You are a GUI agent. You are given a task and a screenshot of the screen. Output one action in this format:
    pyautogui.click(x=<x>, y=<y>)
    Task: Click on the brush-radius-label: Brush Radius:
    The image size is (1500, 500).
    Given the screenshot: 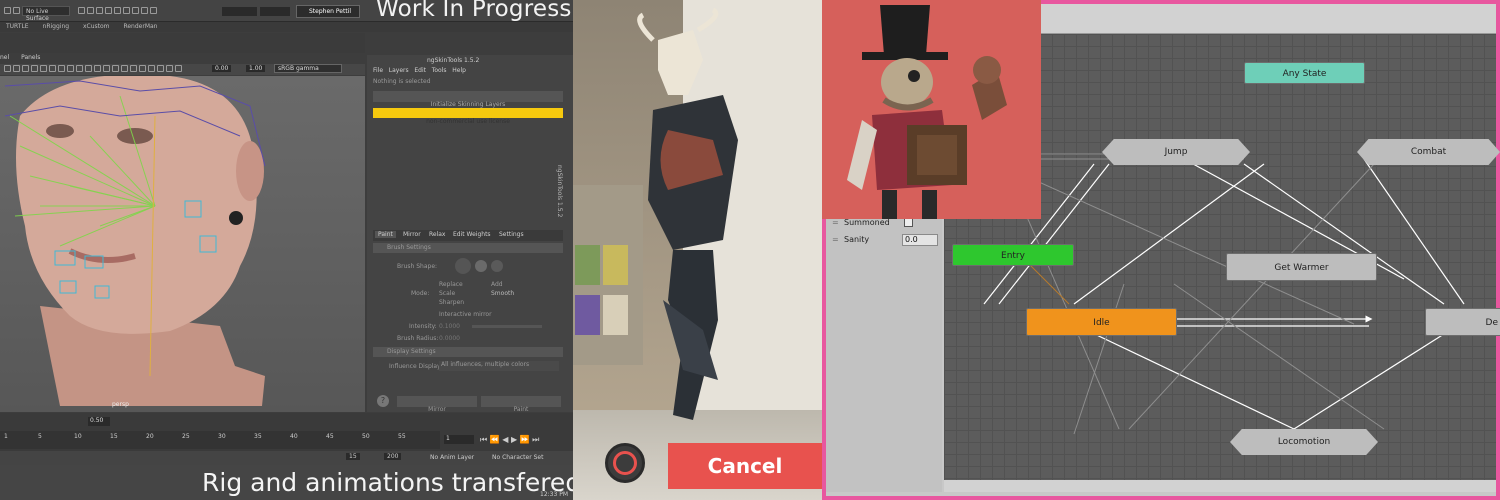 What is the action you would take?
    pyautogui.click(x=418, y=338)
    